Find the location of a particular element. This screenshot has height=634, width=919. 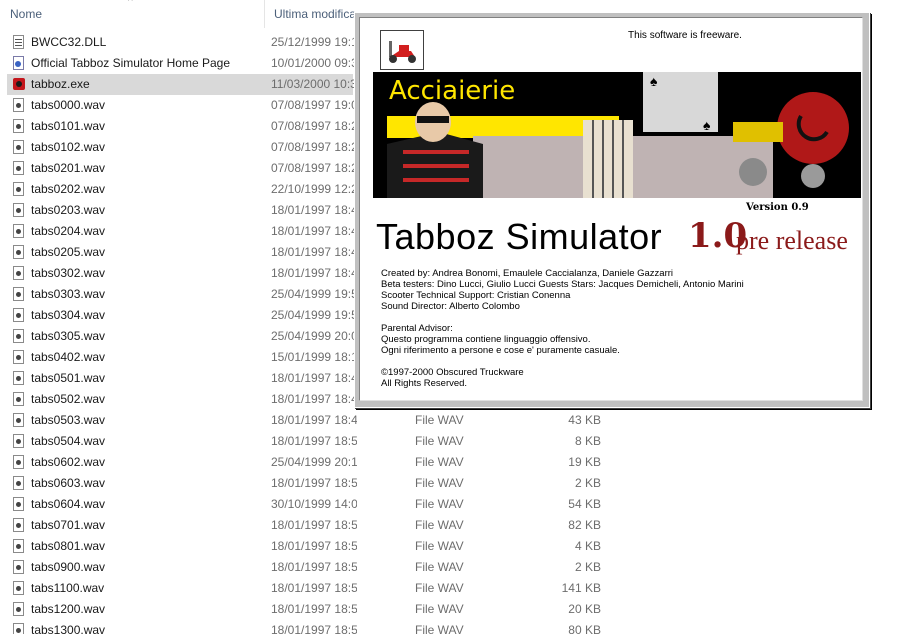

file-row: tabs0203.wav 18/01/1997 18:4 is located at coordinates (182, 210).